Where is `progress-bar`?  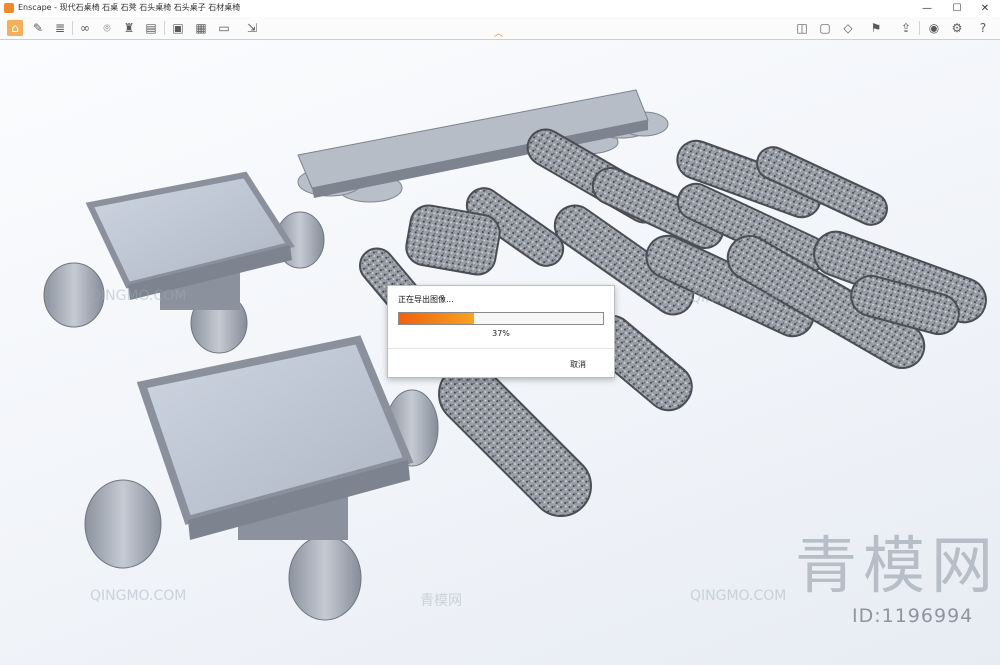
progress-bar is located at coordinates (501, 318).